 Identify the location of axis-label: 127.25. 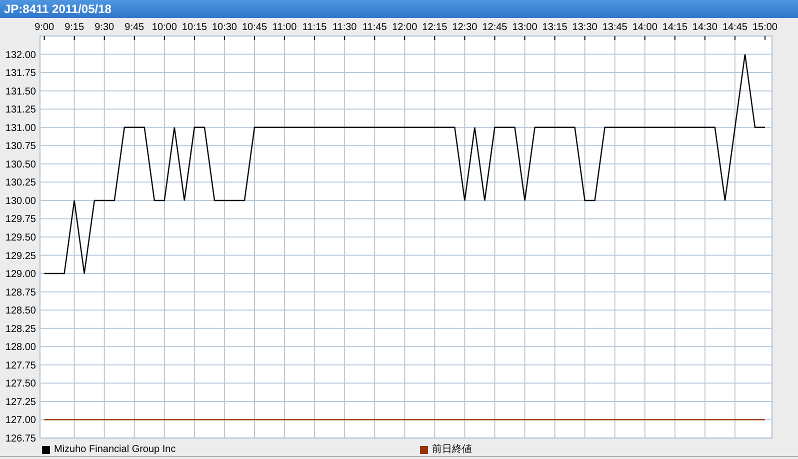
(20, 402).